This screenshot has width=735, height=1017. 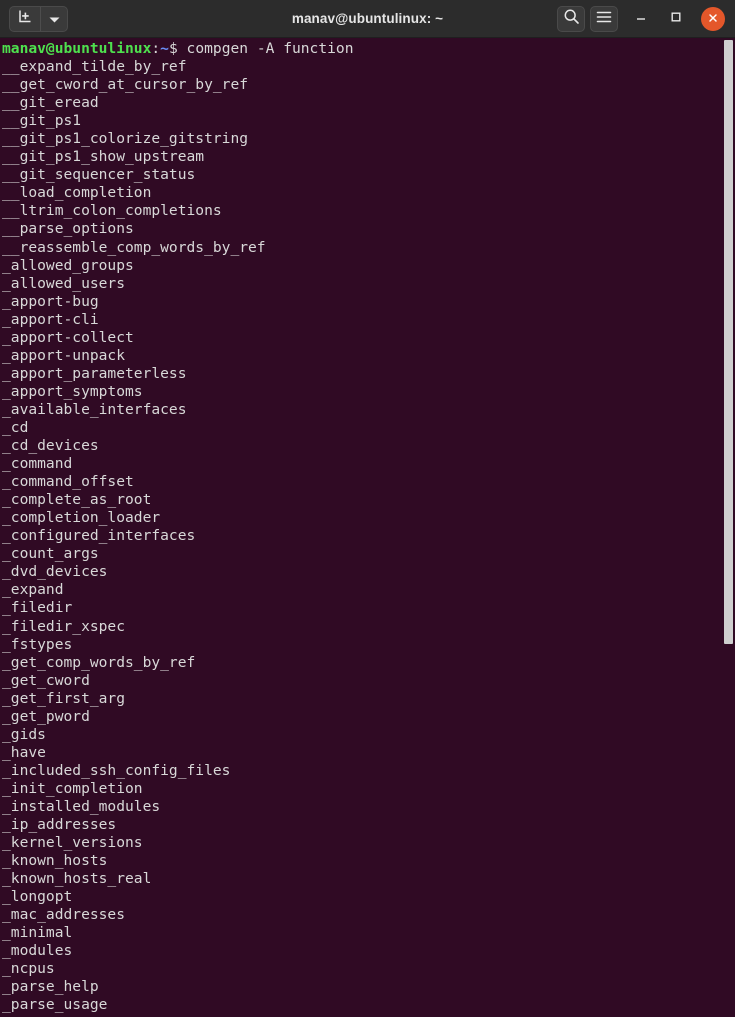 I want to click on terminal-output-line: _installed_modules, so click(x=81, y=806).